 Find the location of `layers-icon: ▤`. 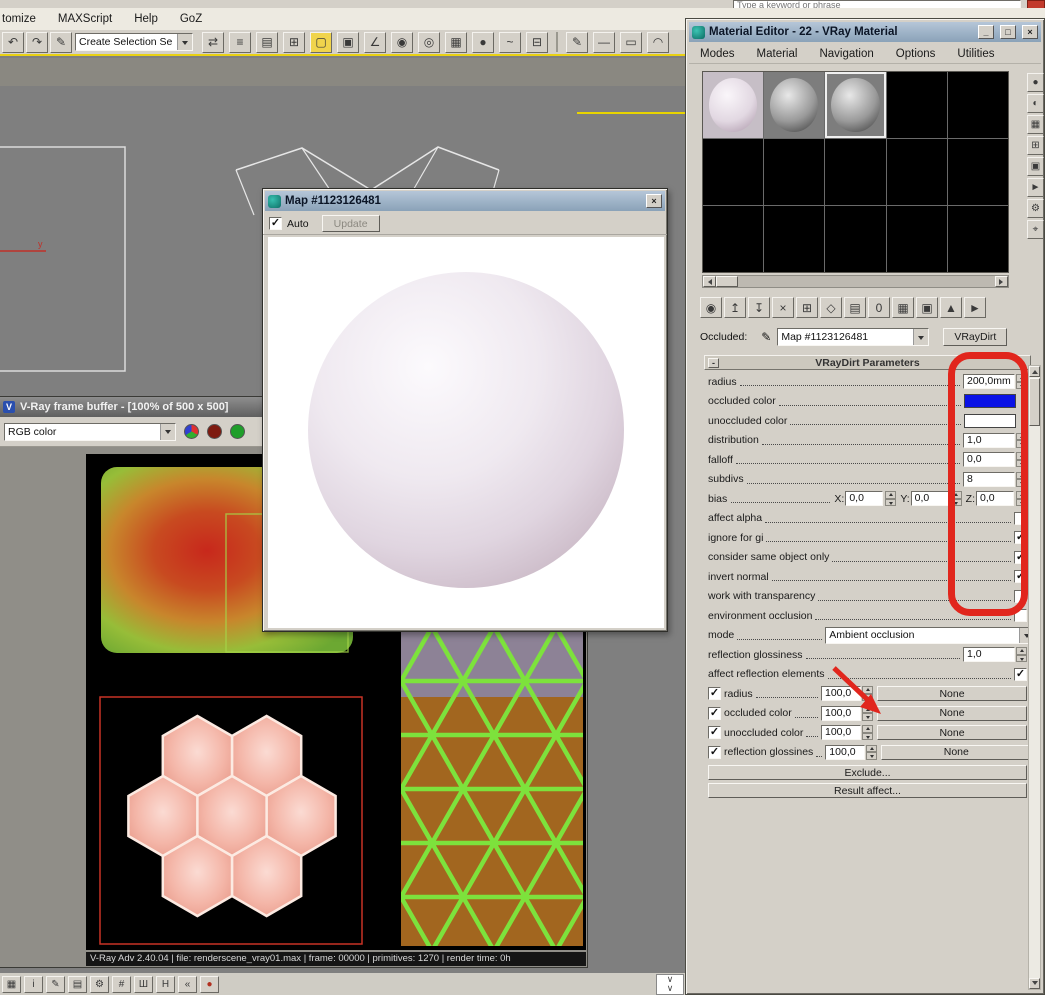

layers-icon: ▤ is located at coordinates (77, 984).